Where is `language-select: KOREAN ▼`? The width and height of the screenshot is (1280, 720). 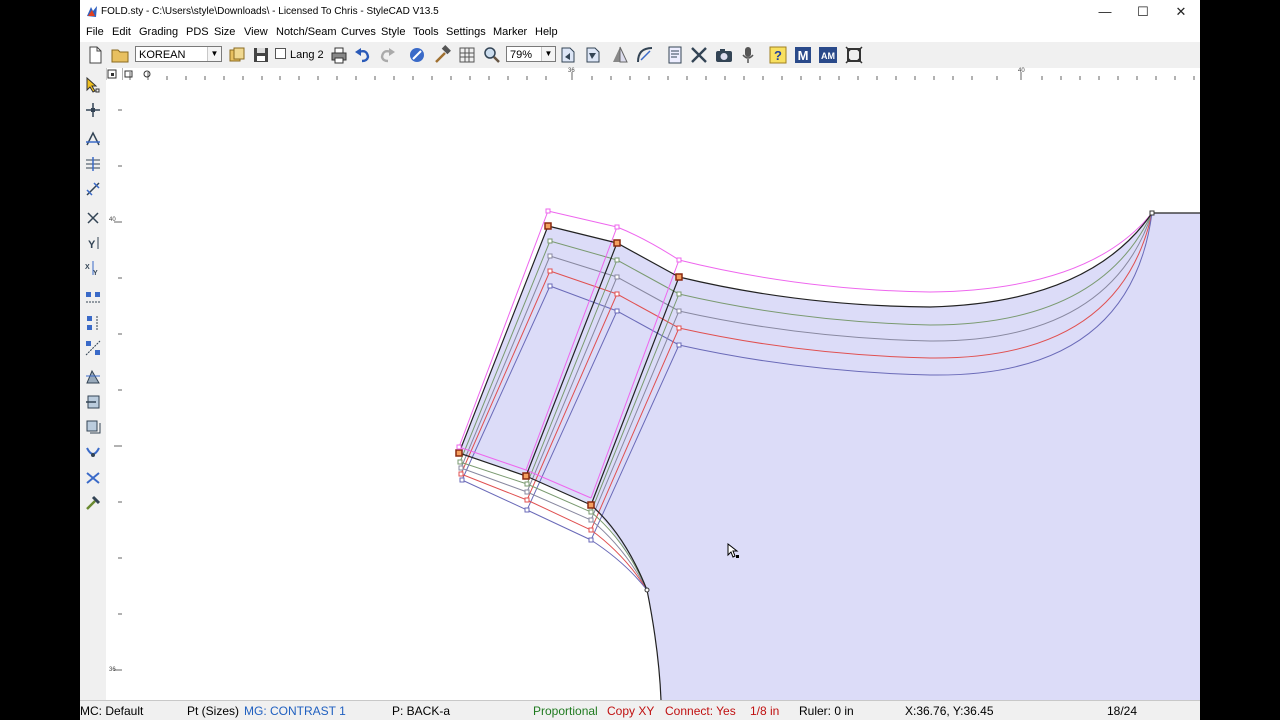 language-select: KOREAN ▼ is located at coordinates (178, 54).